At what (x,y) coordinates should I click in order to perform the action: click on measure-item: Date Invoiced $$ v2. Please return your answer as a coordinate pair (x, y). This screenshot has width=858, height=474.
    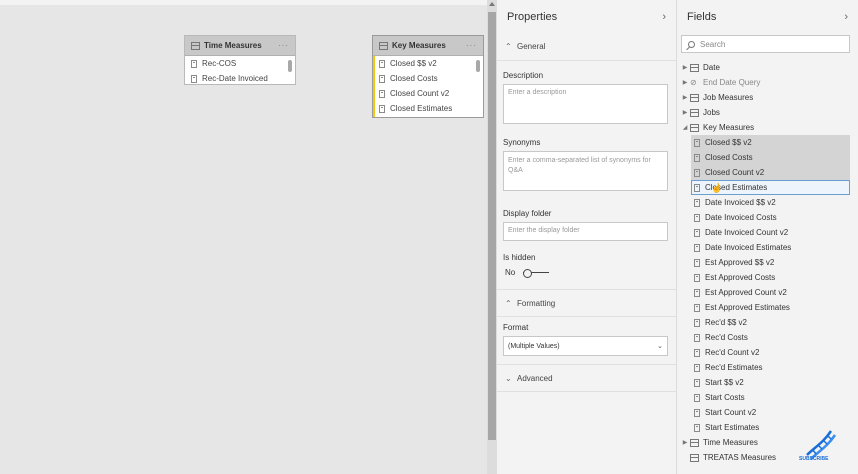
    Looking at the image, I should click on (767, 202).